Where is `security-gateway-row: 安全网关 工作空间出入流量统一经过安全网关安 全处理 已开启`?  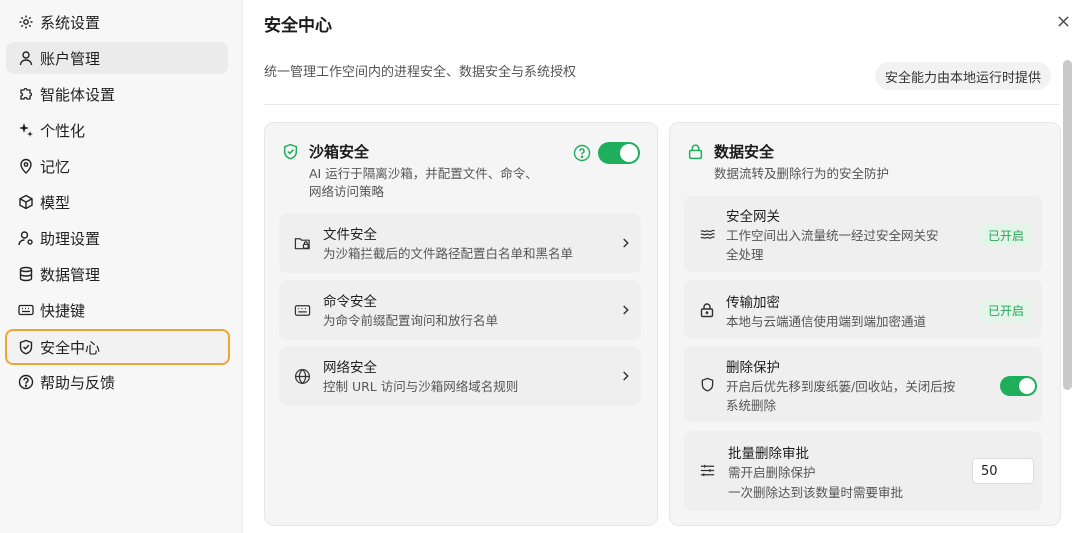
security-gateway-row: 安全网关 工作空间出入流量统一经过安全网关安 全处理 已开启 is located at coordinates (863, 234).